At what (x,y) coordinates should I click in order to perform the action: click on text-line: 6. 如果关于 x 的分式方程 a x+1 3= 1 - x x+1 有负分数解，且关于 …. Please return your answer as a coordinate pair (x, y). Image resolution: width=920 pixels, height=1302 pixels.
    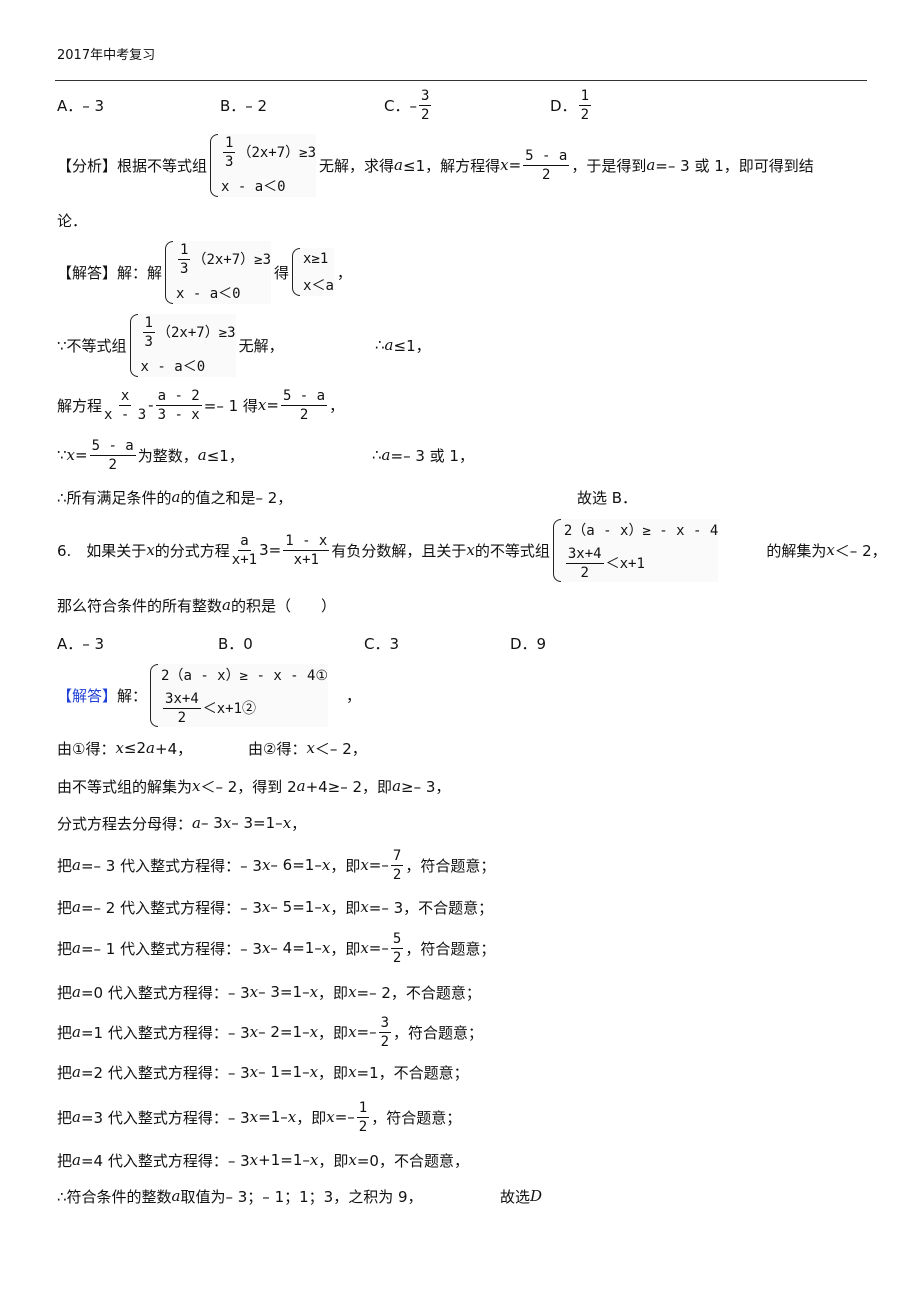
    Looking at the image, I should click on (472, 550).